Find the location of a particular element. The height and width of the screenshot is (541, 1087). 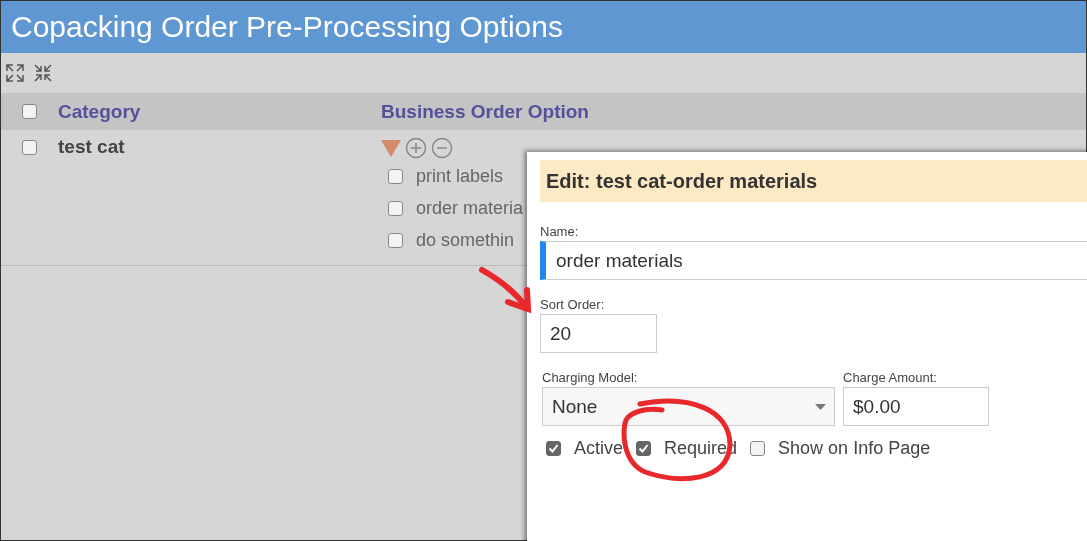

charging-model-dropdown: None is located at coordinates (688, 406).